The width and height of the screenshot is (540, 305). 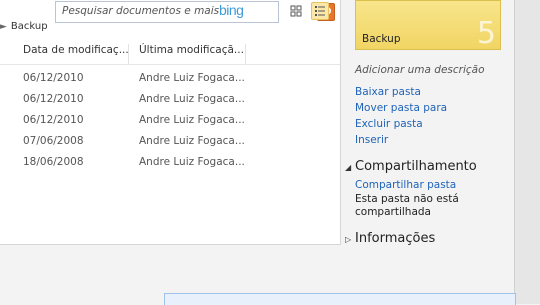 I want to click on details-view-icon, so click(x=320, y=11).